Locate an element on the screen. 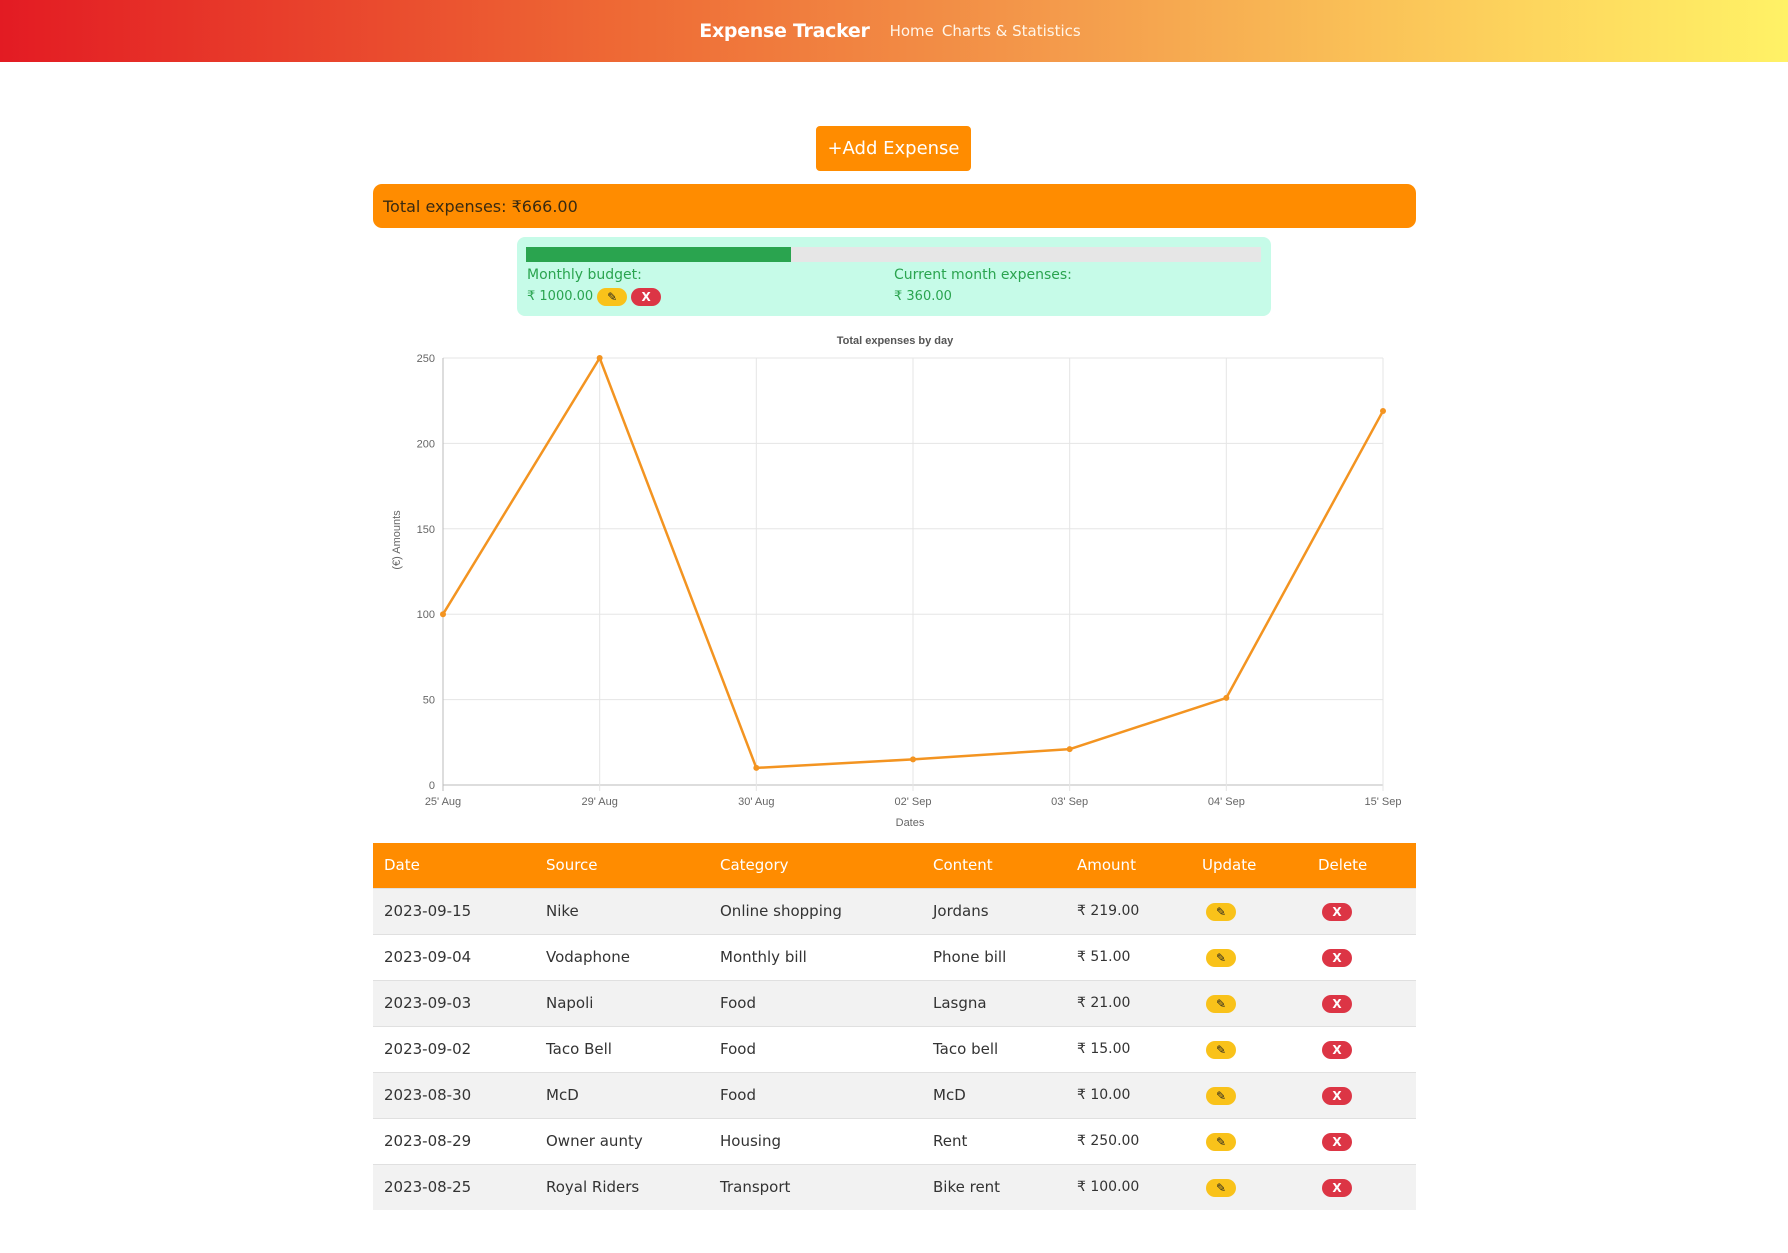 The width and height of the screenshot is (1788, 1253). cell-source: Taco Bell is located at coordinates (579, 1049).